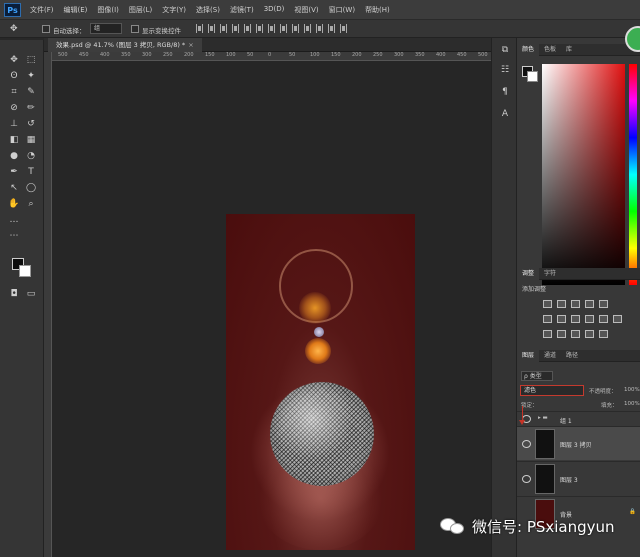 The image size is (640, 557). I want to click on exposure-icon, so click(589, 304).